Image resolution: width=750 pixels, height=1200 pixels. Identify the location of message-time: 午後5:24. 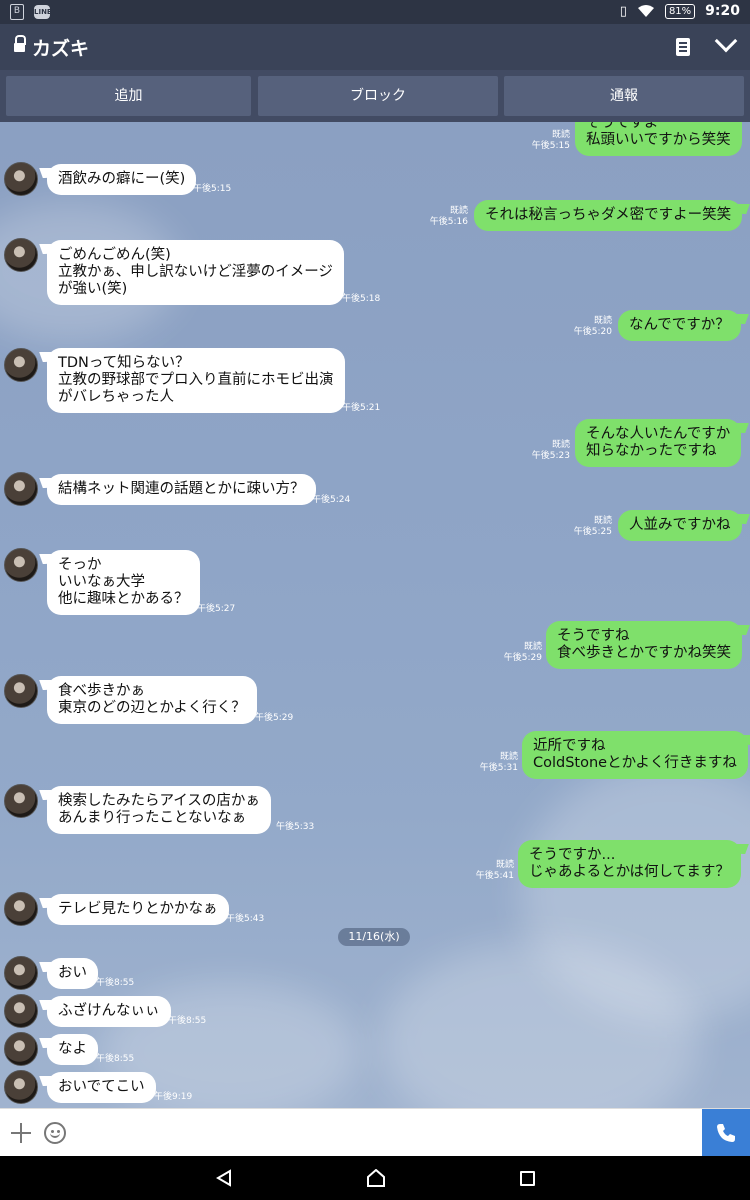
(331, 500).